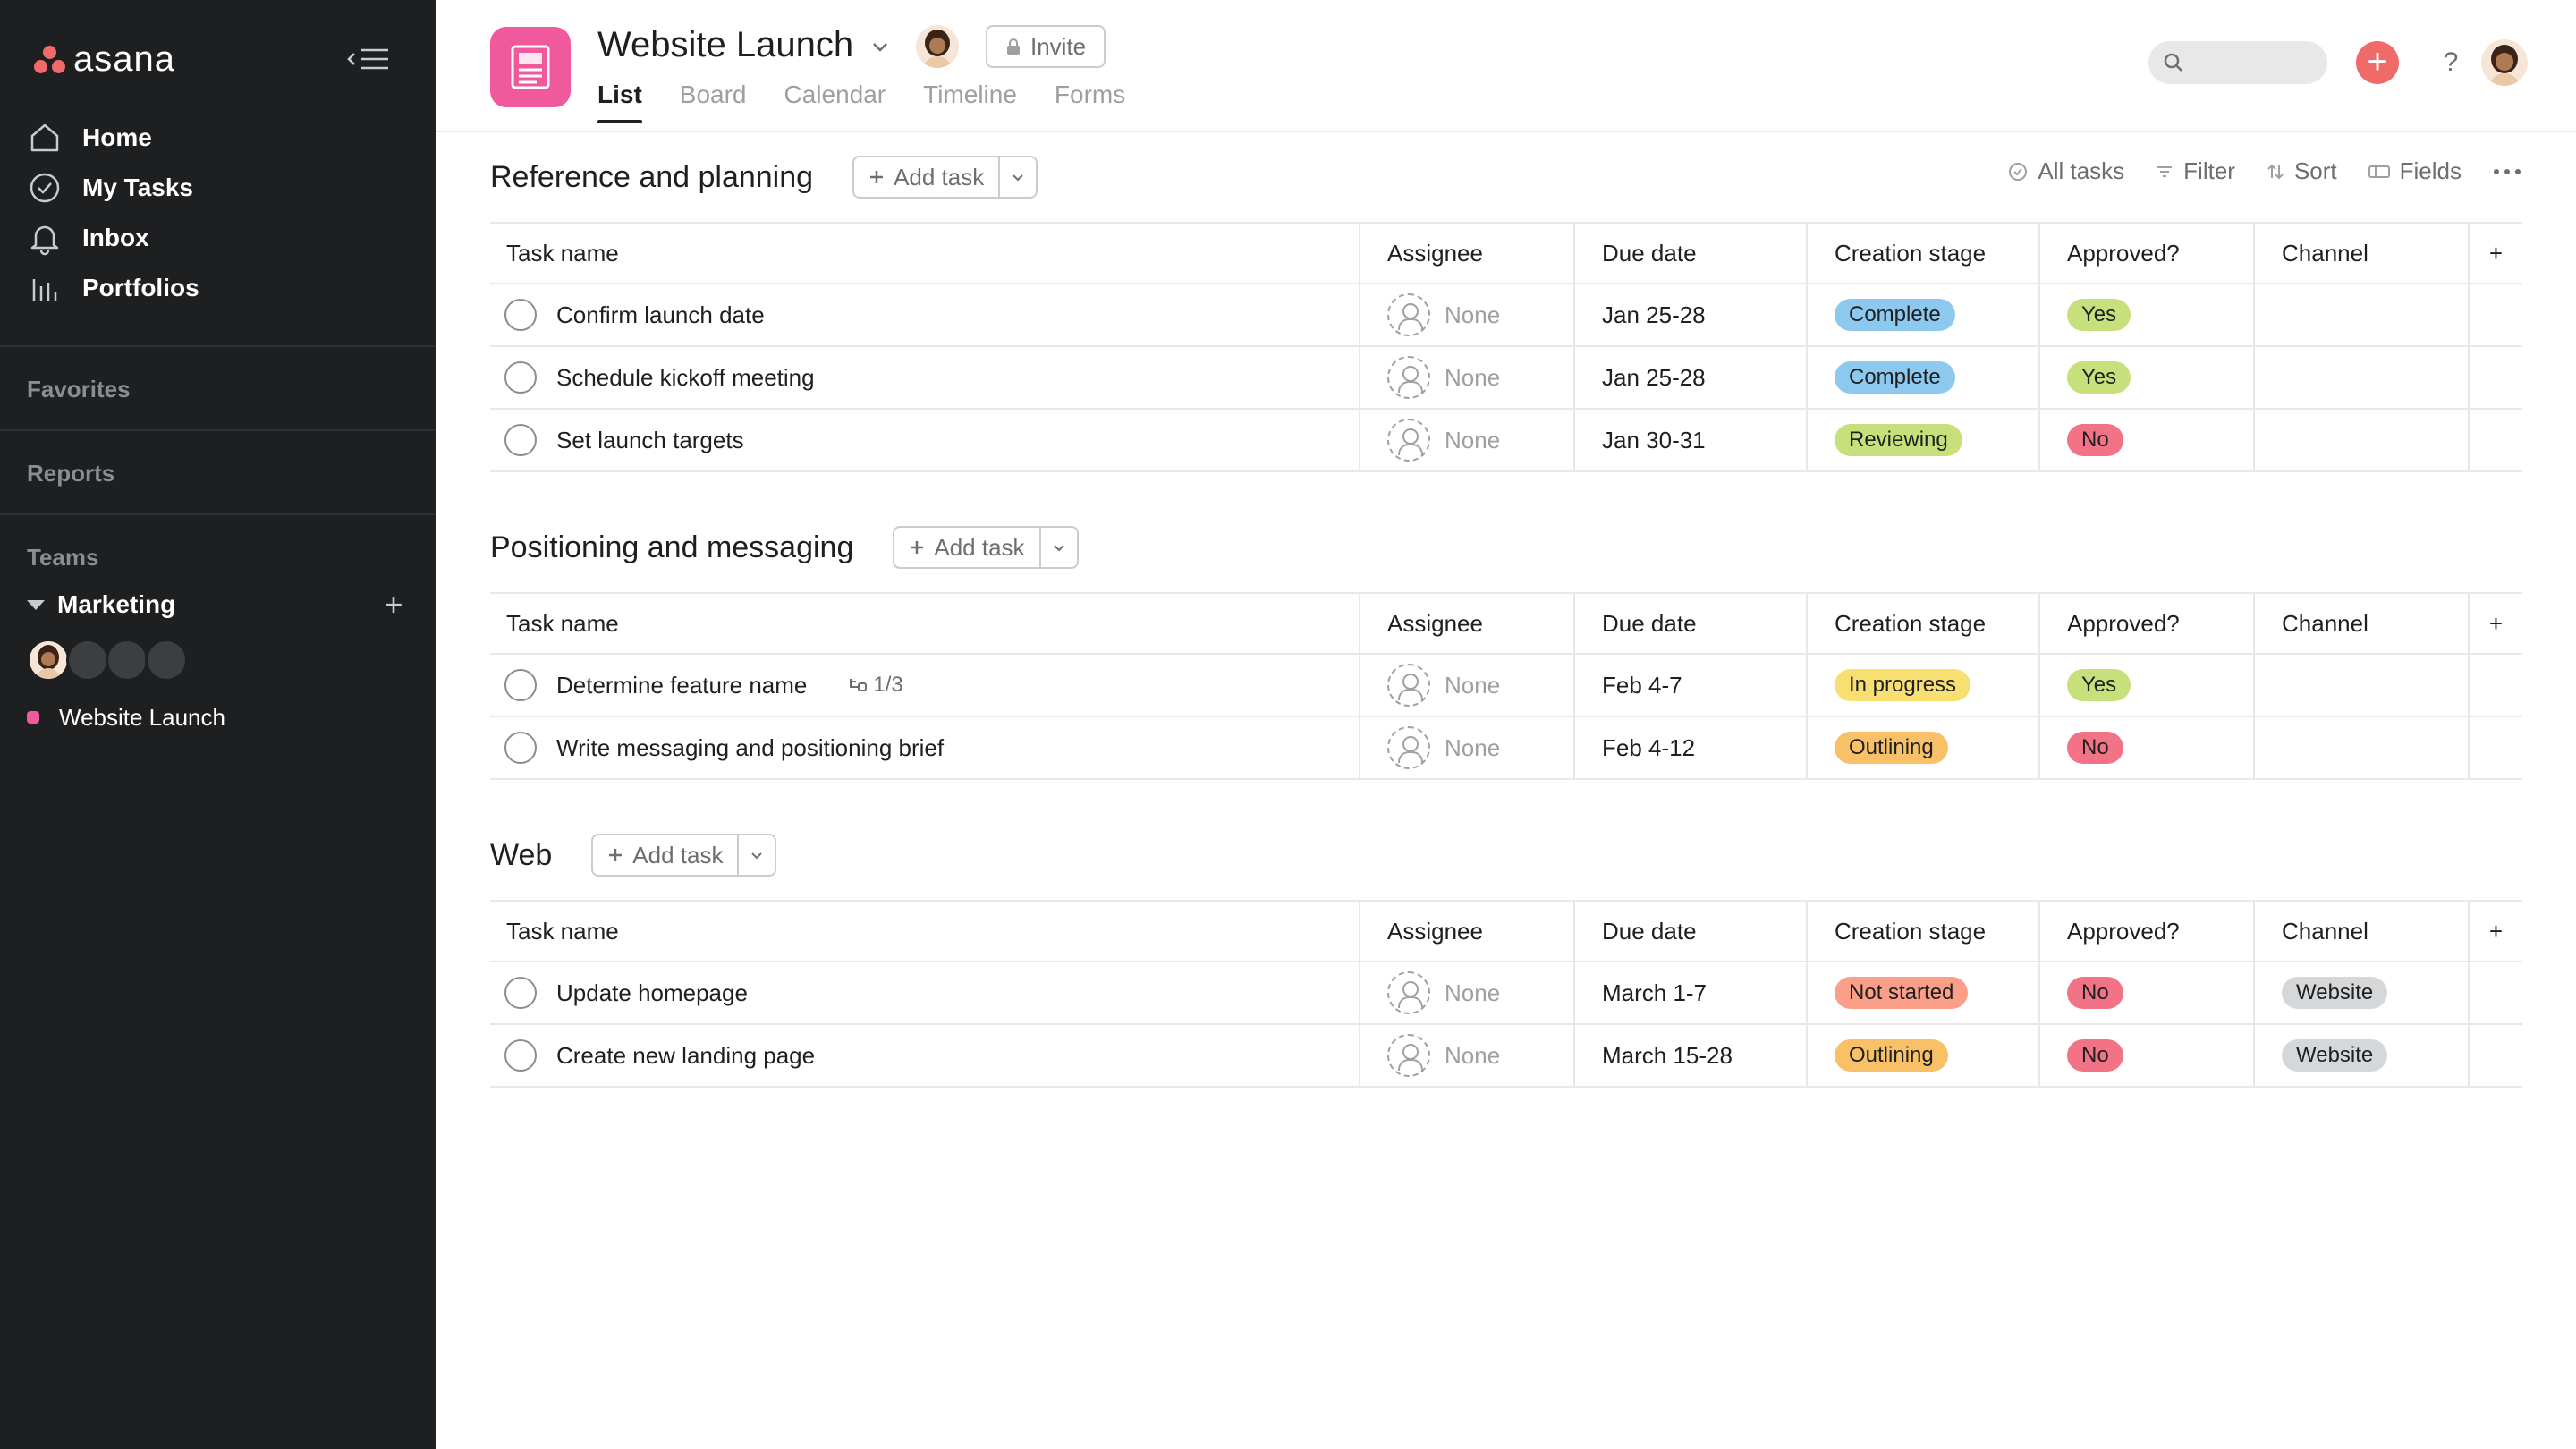 This screenshot has height=1449, width=2576. Describe the element at coordinates (530, 67) in the screenshot. I see `project-icon` at that location.